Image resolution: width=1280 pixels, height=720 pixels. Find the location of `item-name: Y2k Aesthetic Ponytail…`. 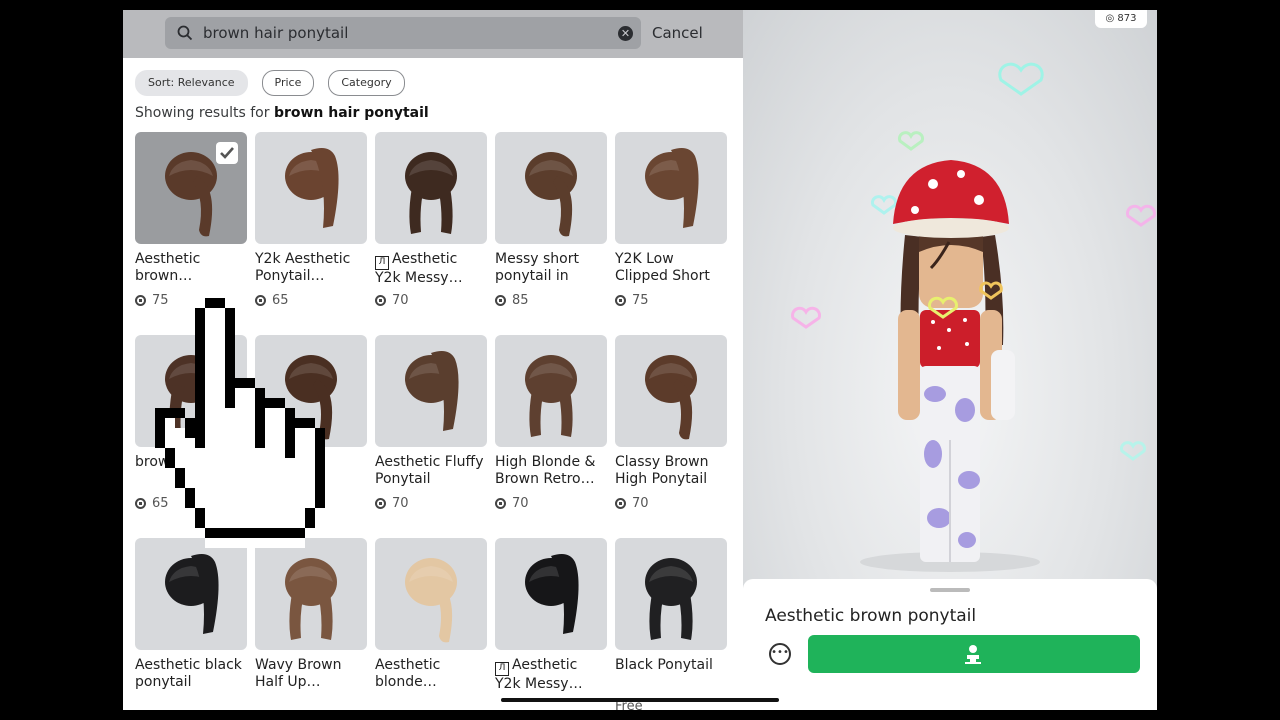

item-name: Y2k Aesthetic Ponytail… is located at coordinates (303, 267).